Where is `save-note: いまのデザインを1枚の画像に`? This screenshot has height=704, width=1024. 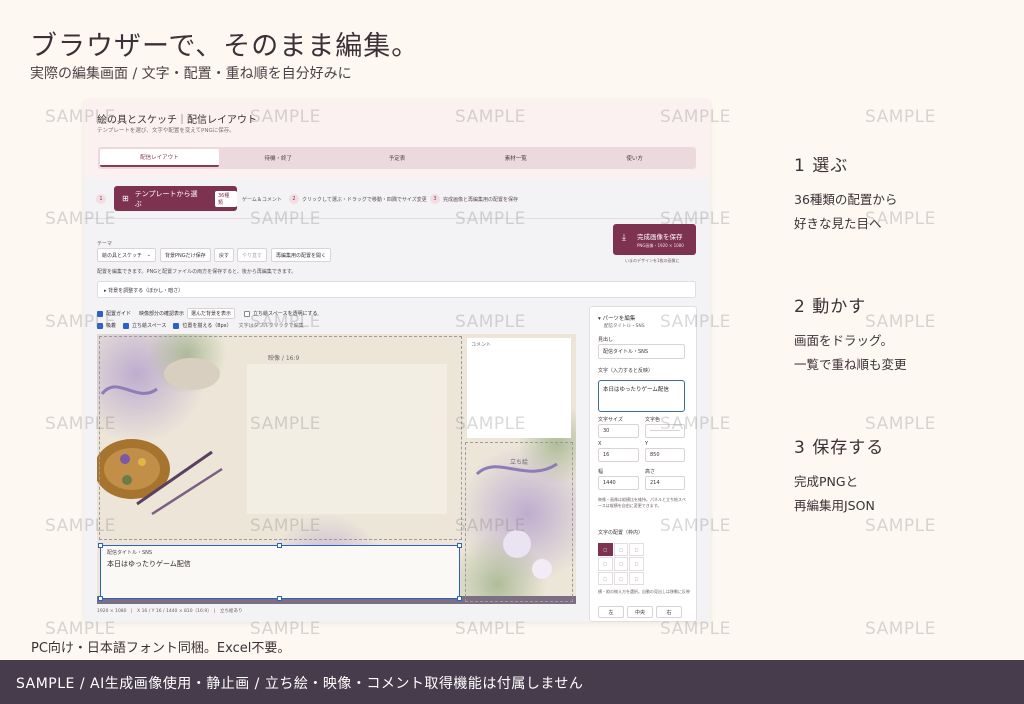 save-note: いまのデザインを1枚の画像に is located at coordinates (652, 260).